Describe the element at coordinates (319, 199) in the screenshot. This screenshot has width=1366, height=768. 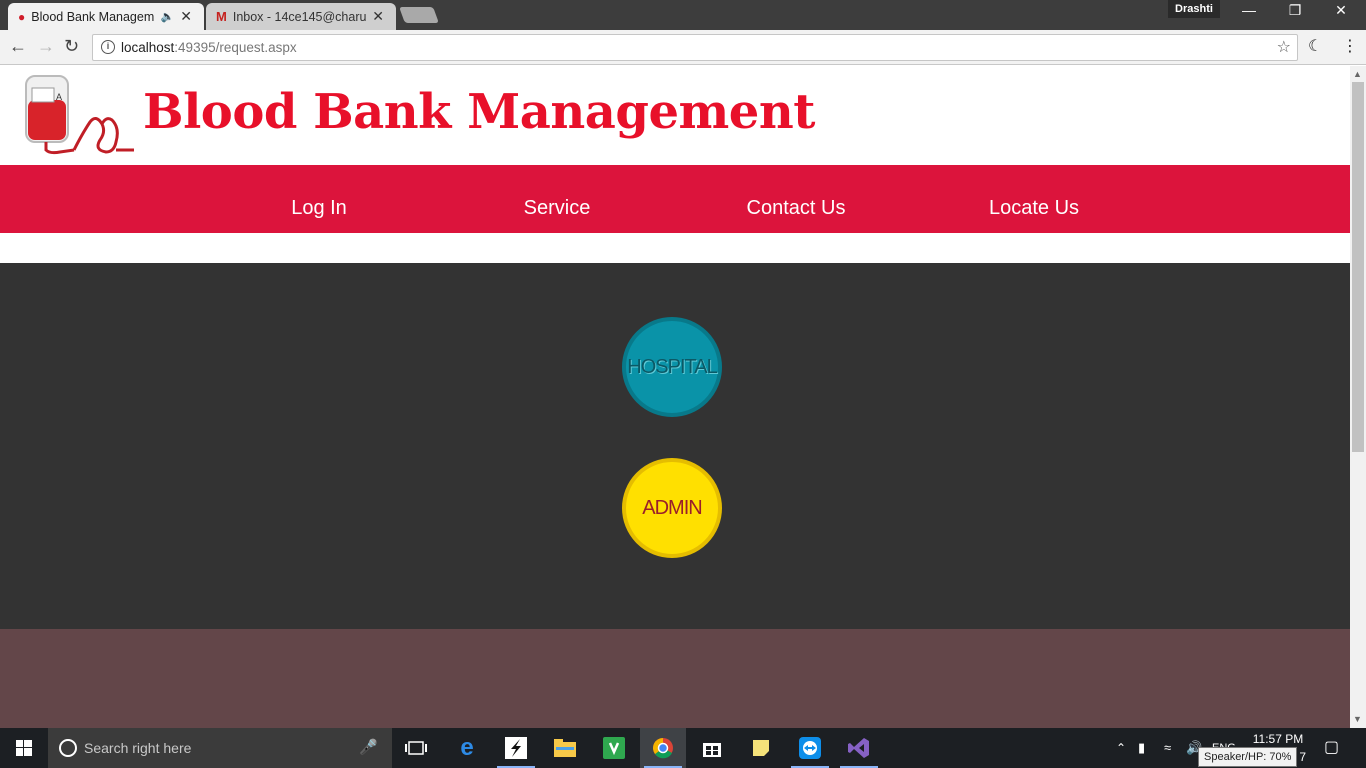
I see `nav-login: Log In` at that location.